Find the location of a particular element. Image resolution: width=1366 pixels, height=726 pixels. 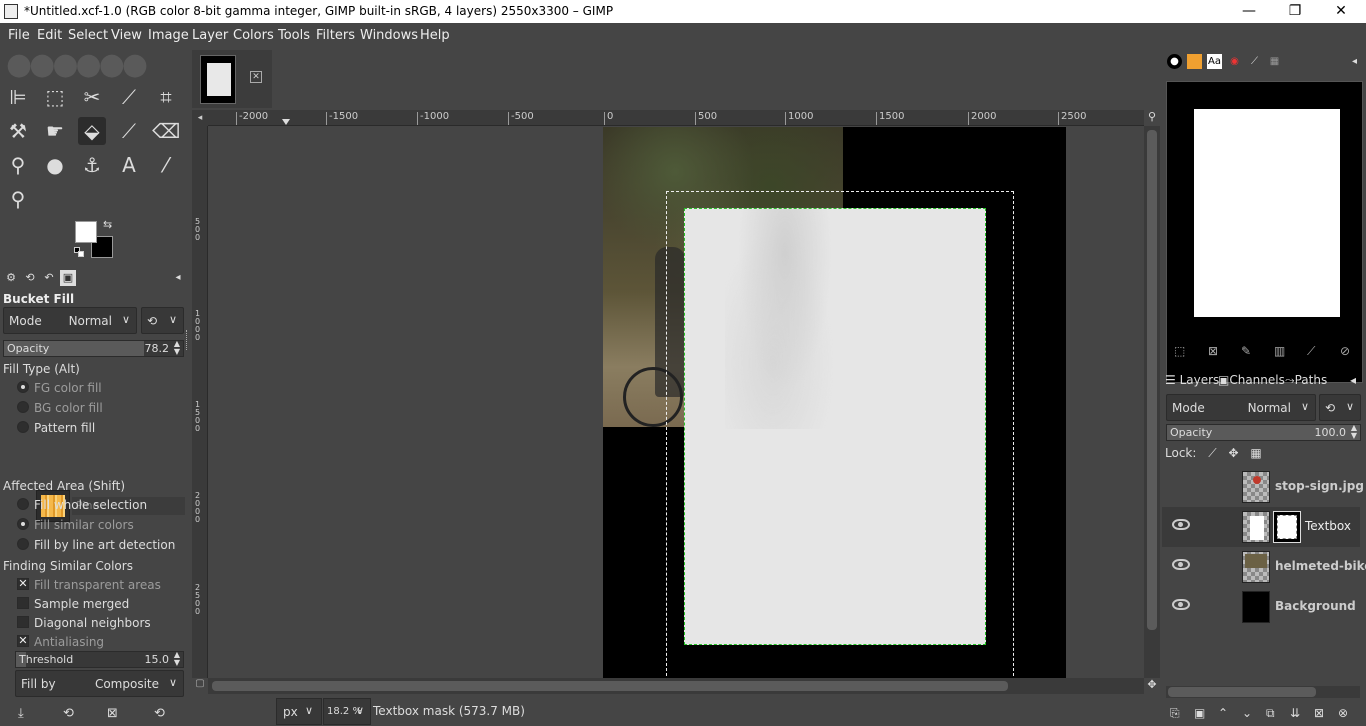

tab-paths: ⤳Paths is located at coordinates (1306, 380).